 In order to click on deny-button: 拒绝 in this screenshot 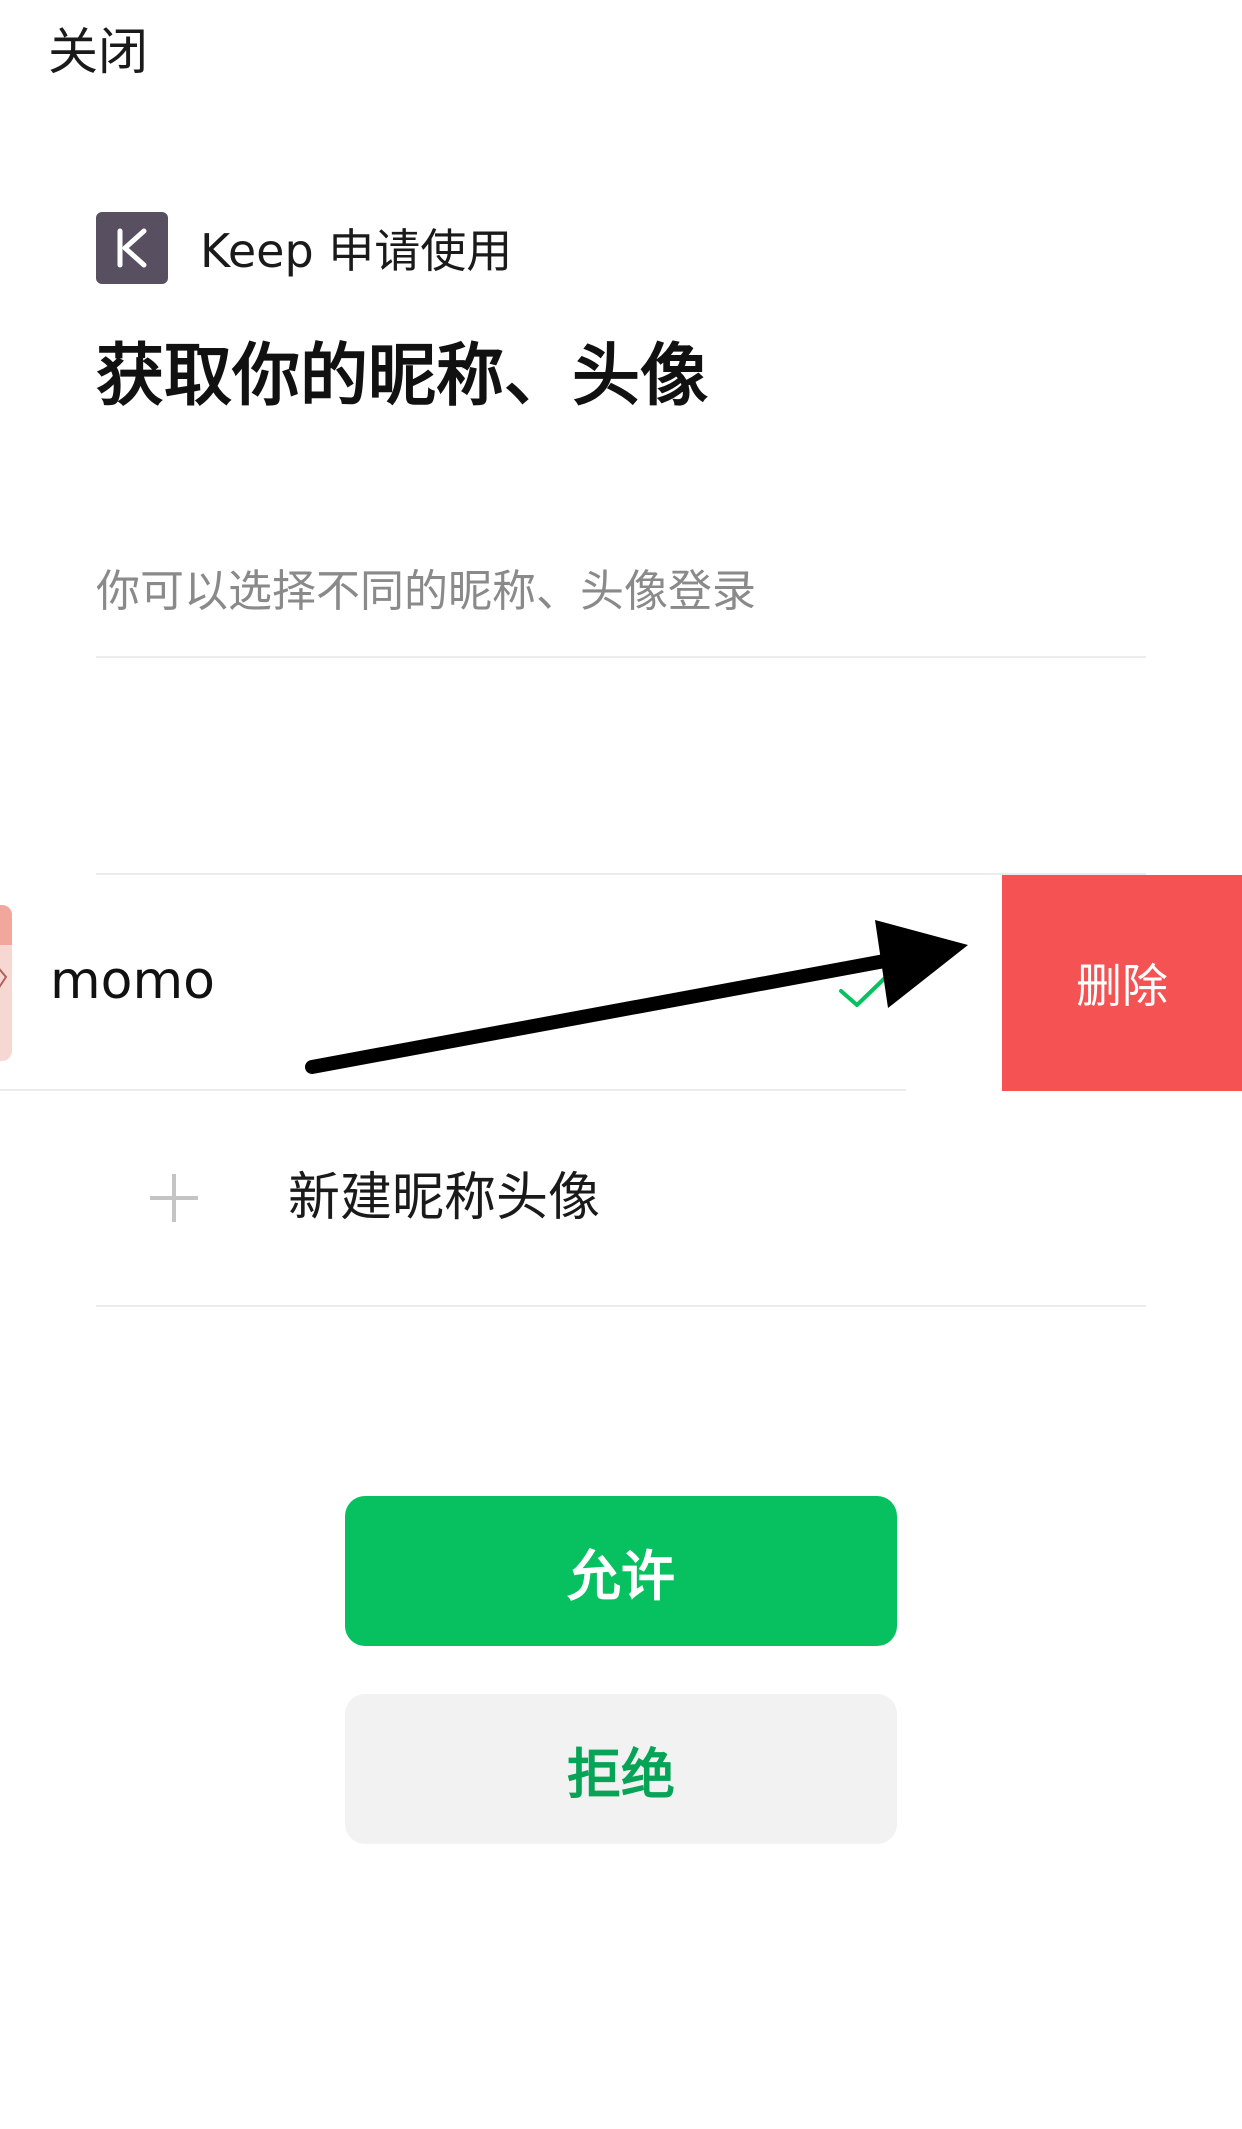, I will do `click(621, 1769)`.